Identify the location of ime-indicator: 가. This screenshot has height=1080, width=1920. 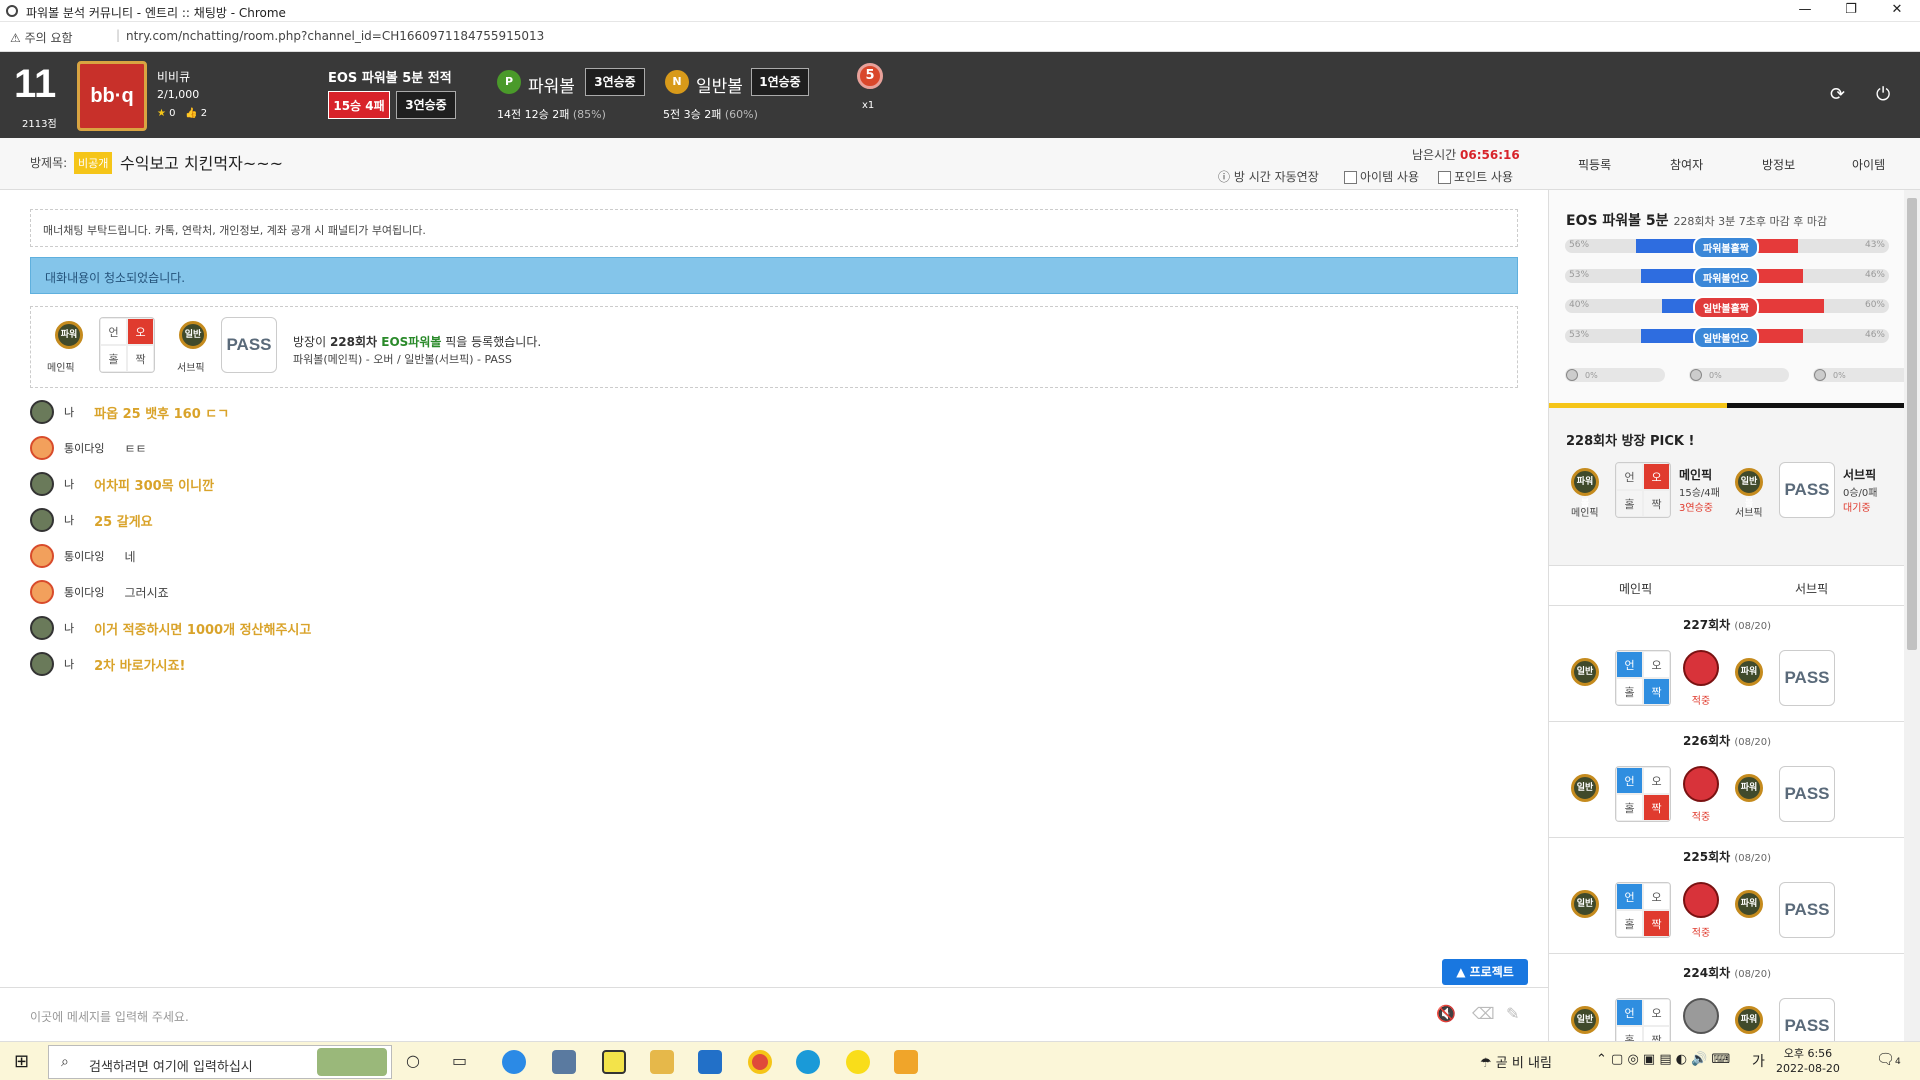
(1758, 1061).